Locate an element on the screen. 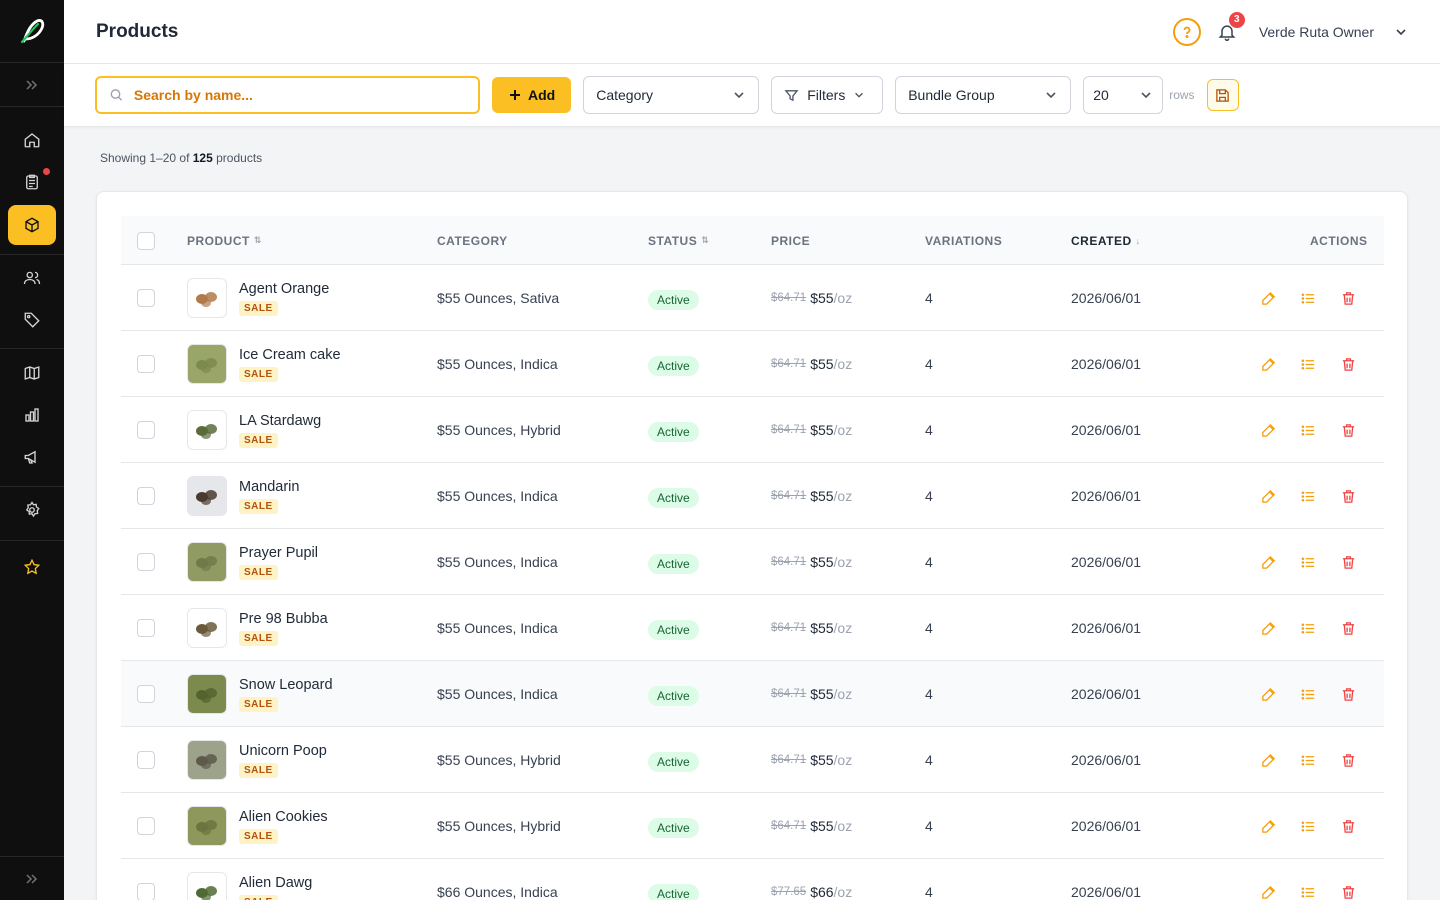 This screenshot has width=1440, height=900. sidebar-expand-button is located at coordinates (32, 85).